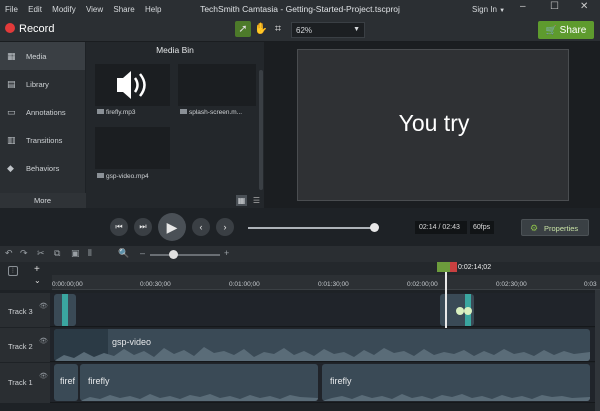 The height and width of the screenshot is (411, 600). Describe the element at coordinates (333, 284) in the screenshot. I see `ruler-tick: 0:01:30;00` at that location.